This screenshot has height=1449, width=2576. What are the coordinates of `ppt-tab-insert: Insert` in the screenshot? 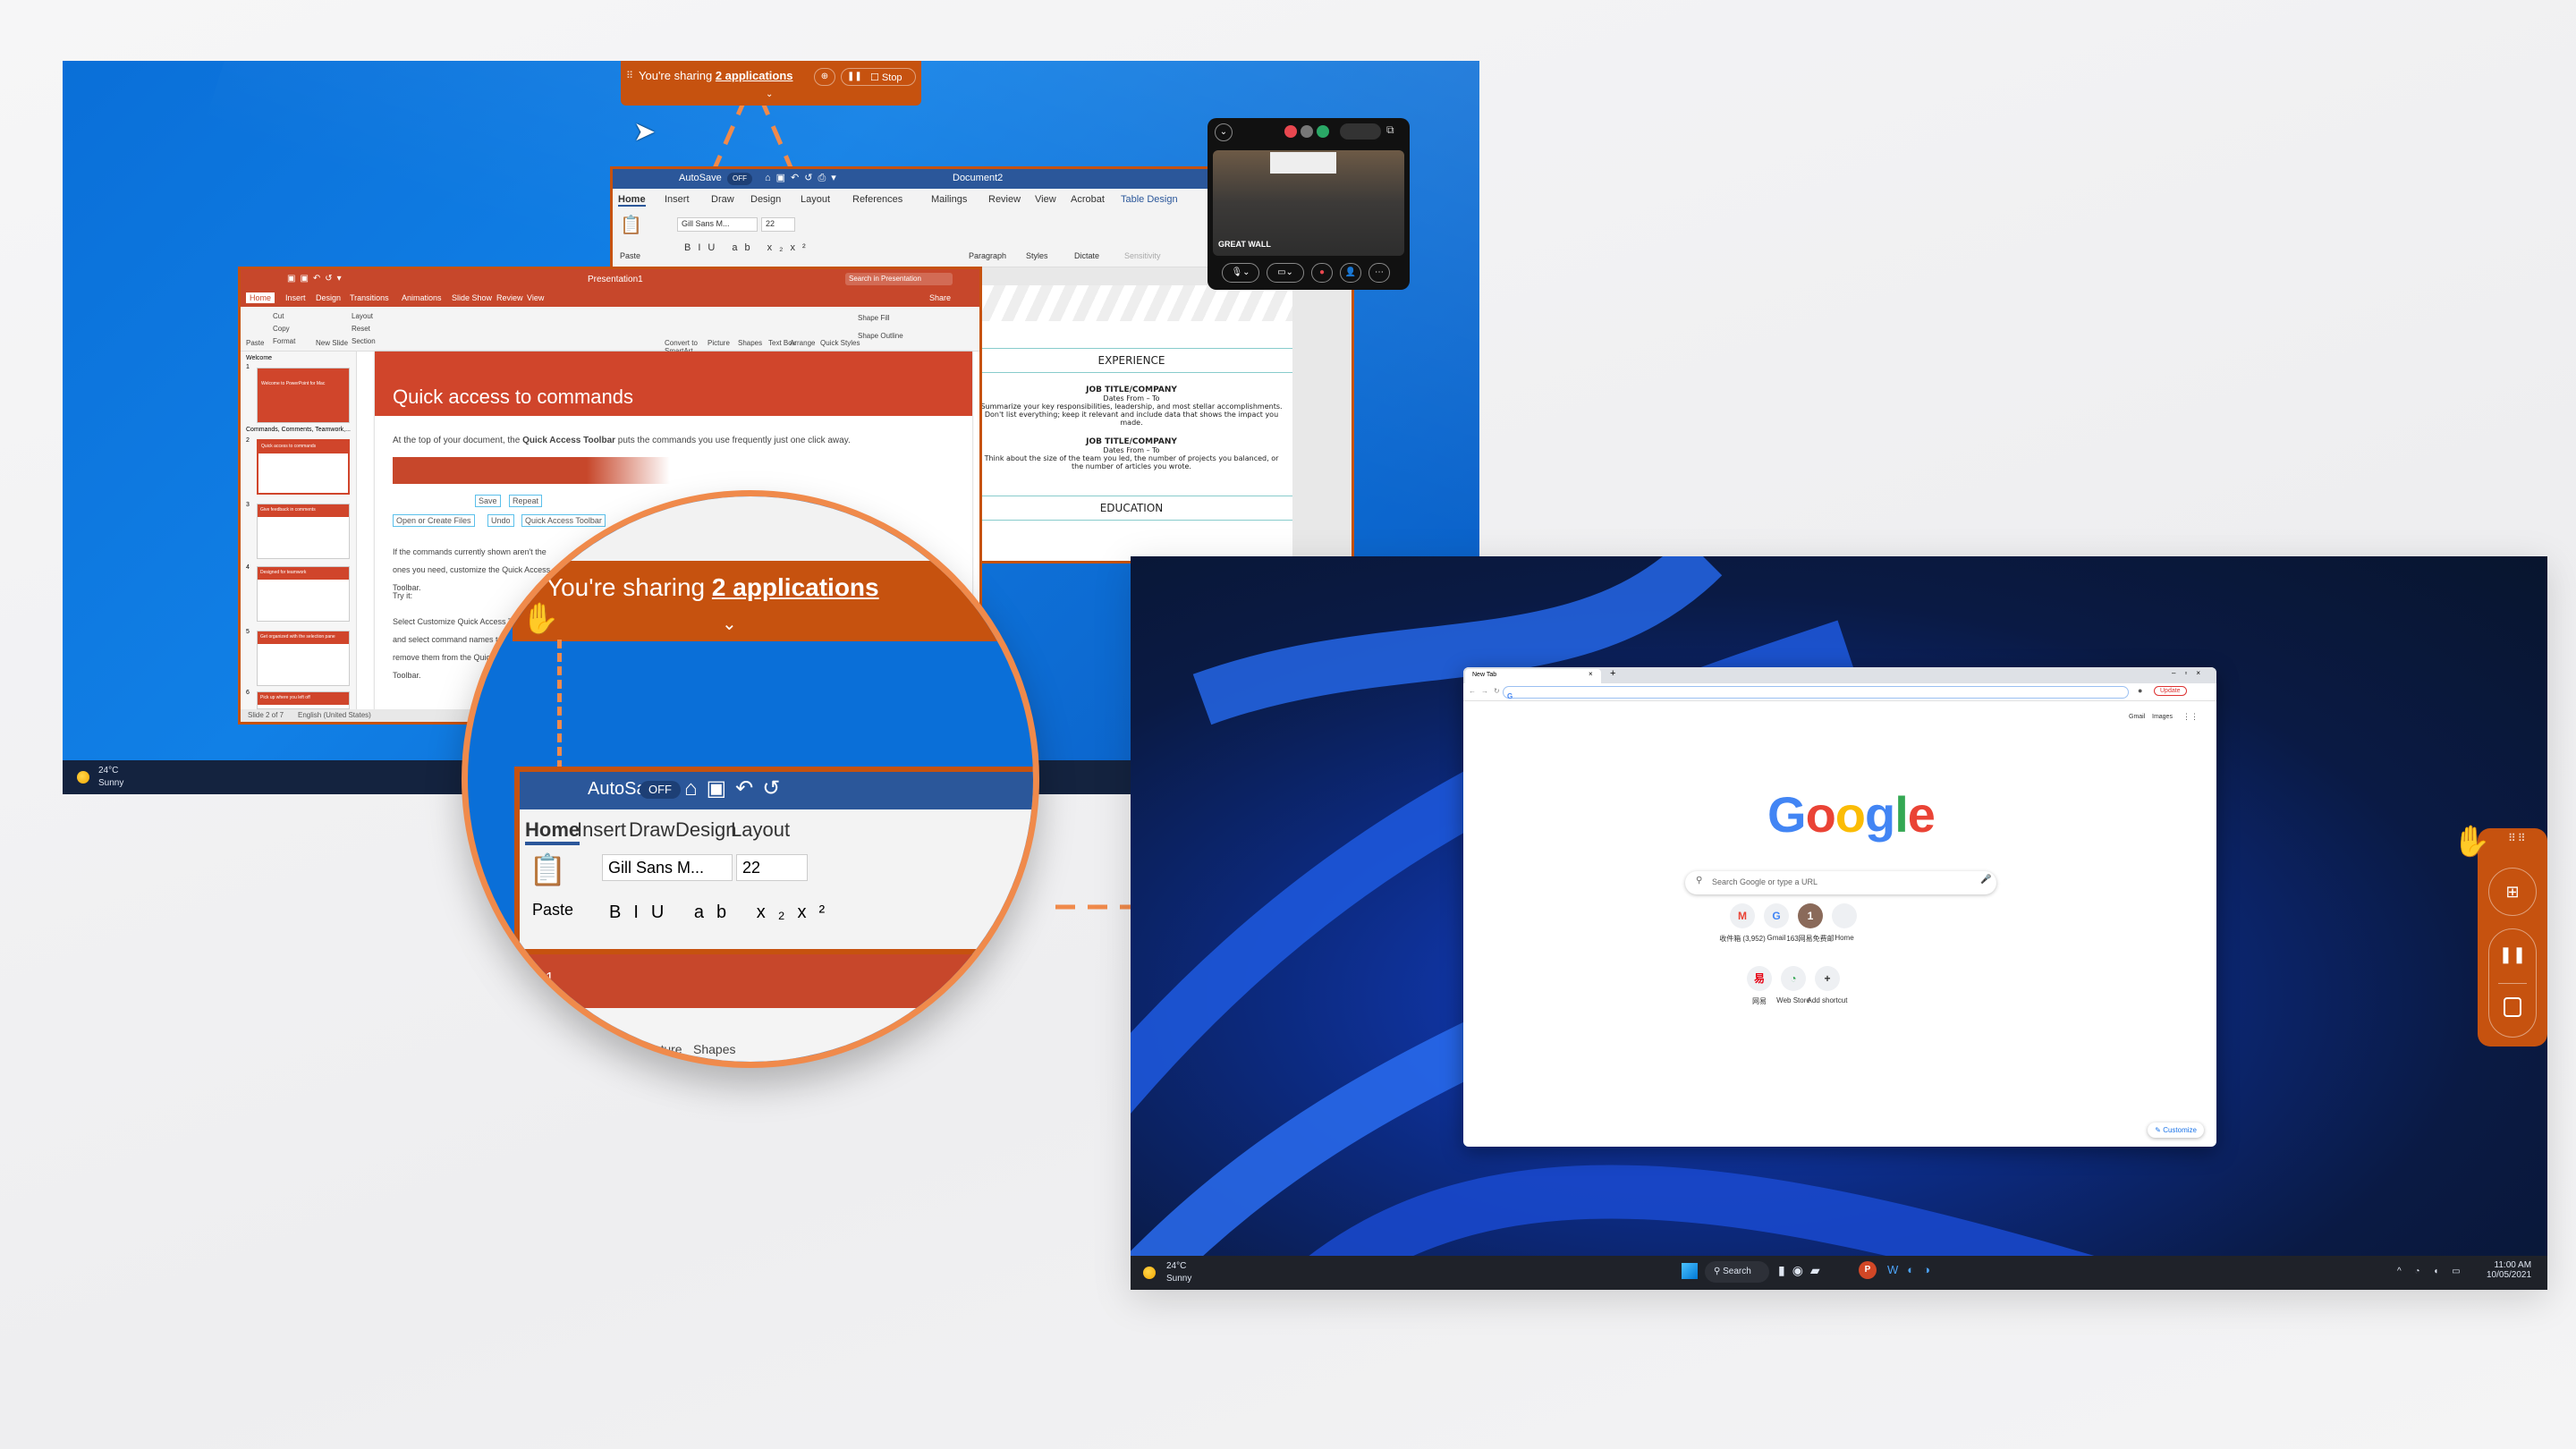 It's located at (295, 297).